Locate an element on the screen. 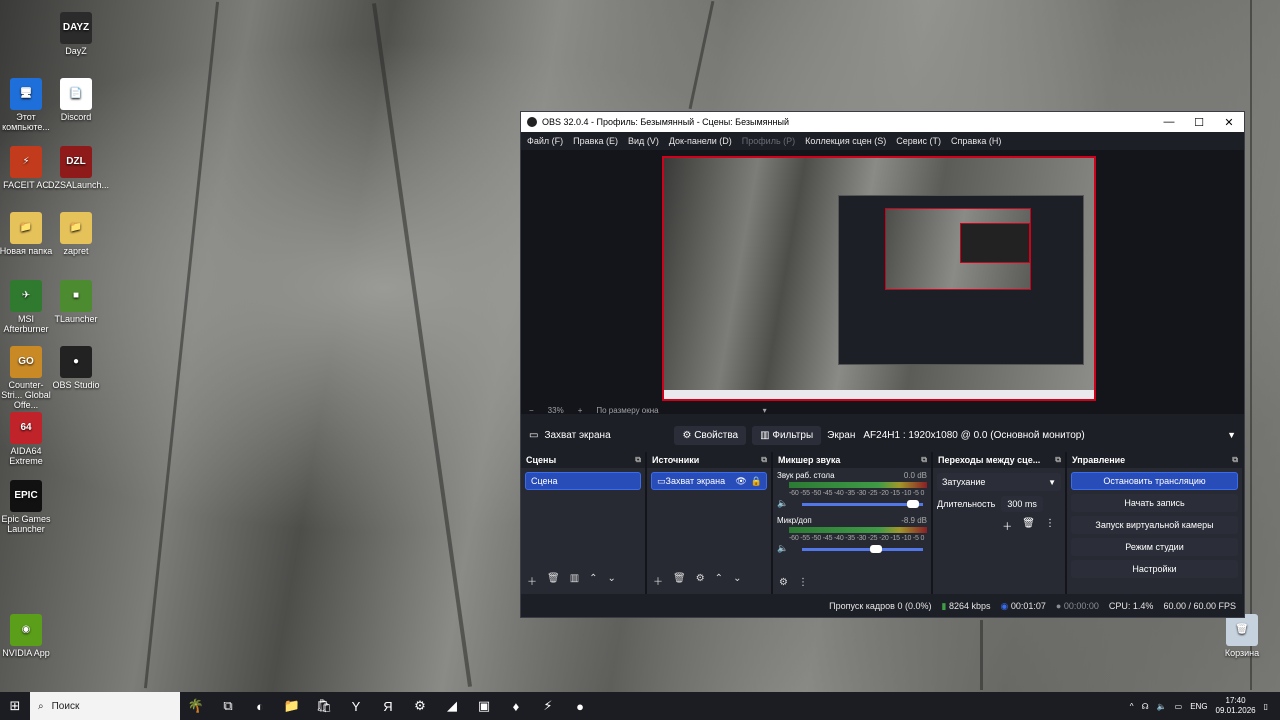 This screenshot has width=1280, height=720. fit-caret-icon: ▾ is located at coordinates (765, 410).